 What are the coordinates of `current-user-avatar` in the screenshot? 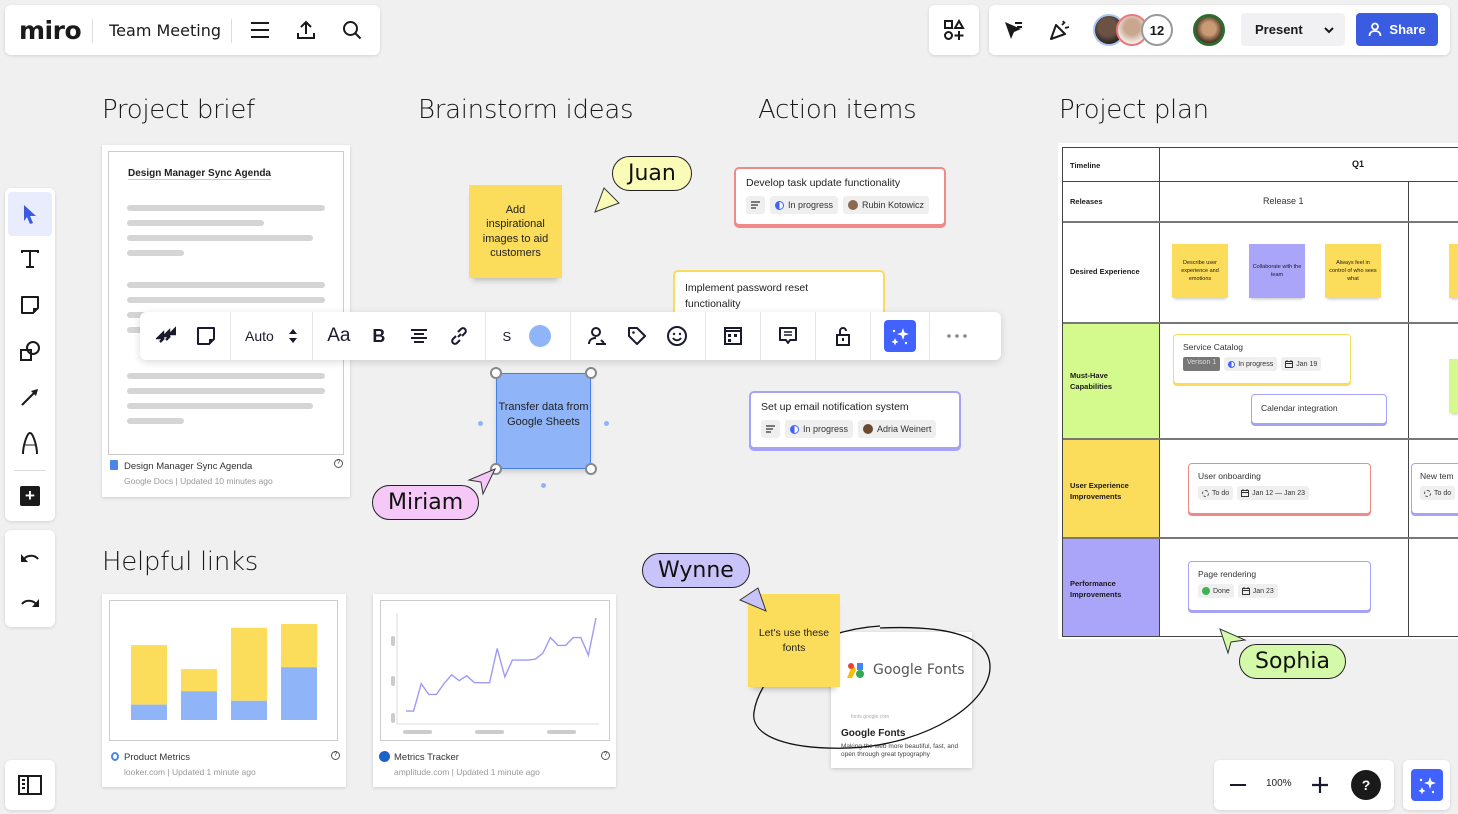 It's located at (1209, 30).